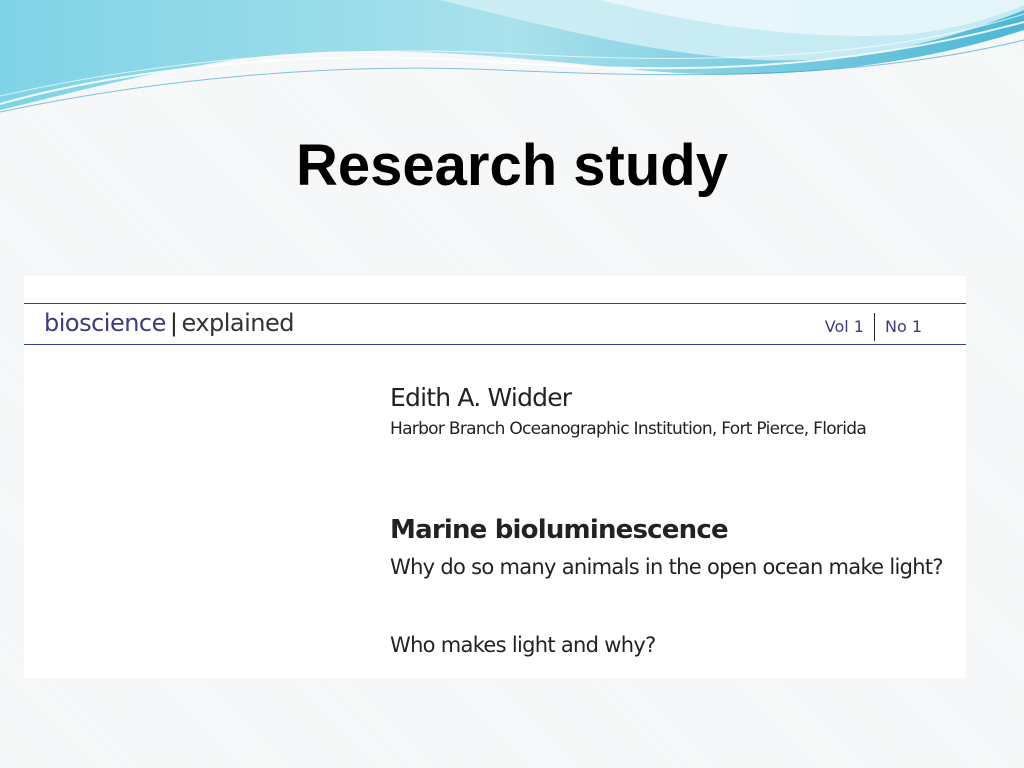 The image size is (1024, 768). Describe the element at coordinates (844, 326) in the screenshot. I see `volume-number: Vol 1` at that location.